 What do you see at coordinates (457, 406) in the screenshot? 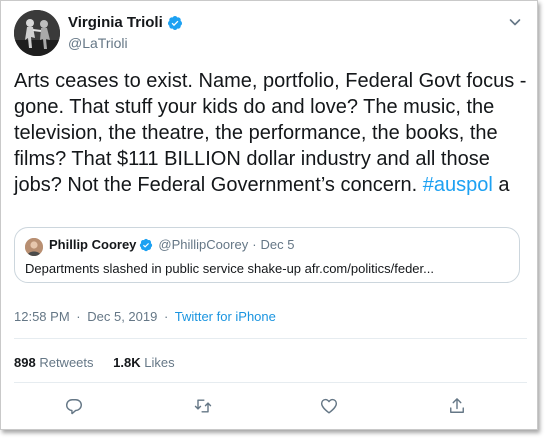
I see `share-icon` at bounding box center [457, 406].